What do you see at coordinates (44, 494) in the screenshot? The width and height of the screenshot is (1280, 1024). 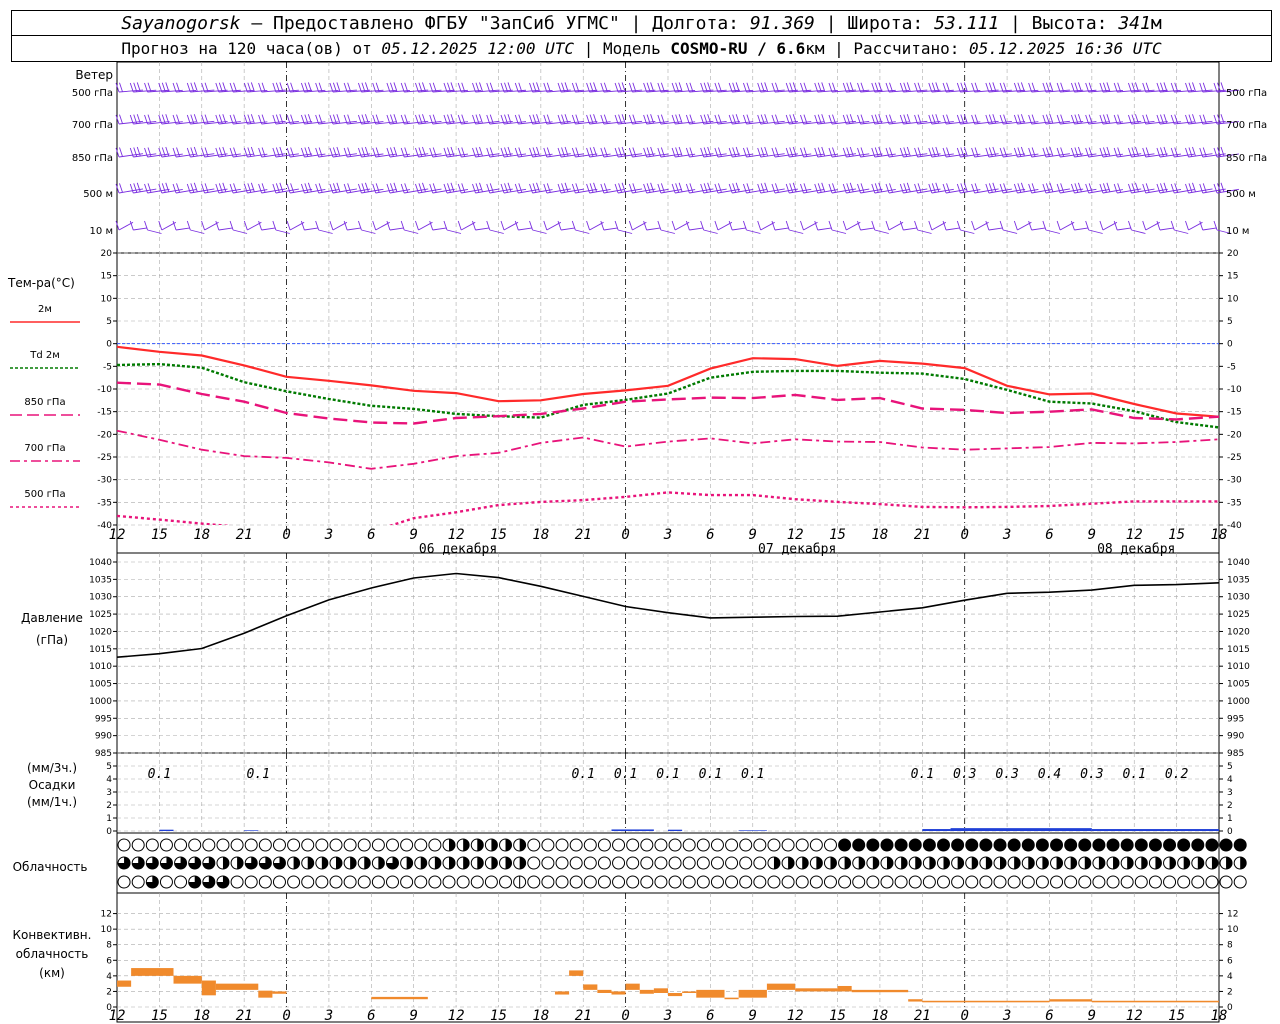 I see `temp-legend-label: 500 гПа` at bounding box center [44, 494].